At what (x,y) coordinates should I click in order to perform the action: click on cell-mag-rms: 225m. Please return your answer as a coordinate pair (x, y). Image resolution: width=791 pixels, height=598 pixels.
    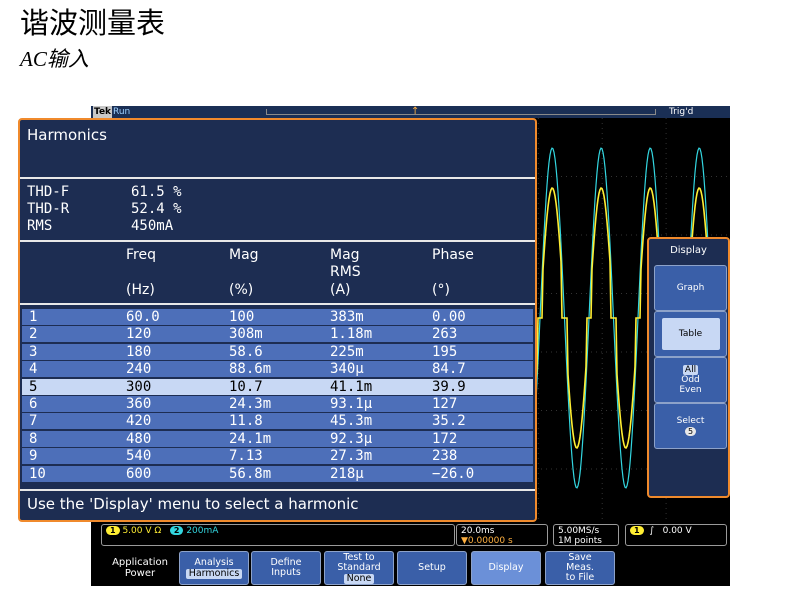
    Looking at the image, I should click on (347, 351).